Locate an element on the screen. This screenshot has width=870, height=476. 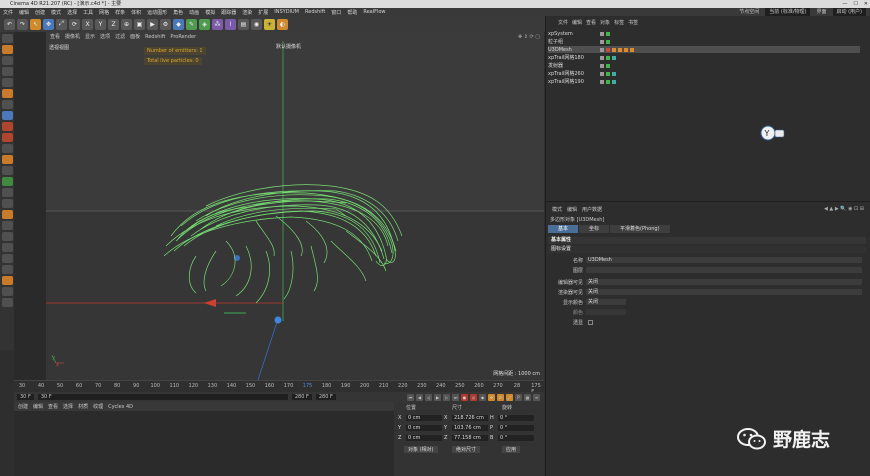
keyframe-icon: ◆ is located at coordinates (482, 397).